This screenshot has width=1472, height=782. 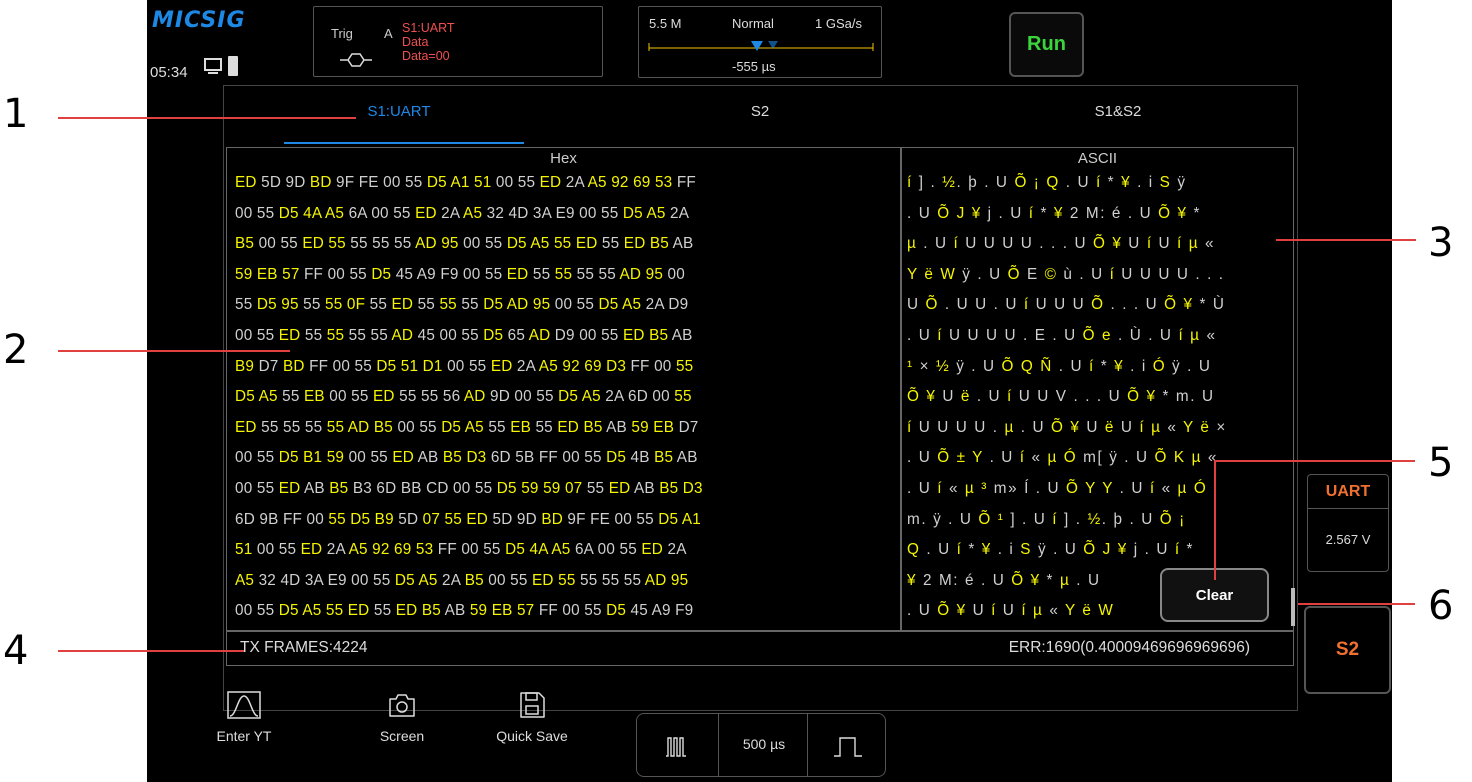 I want to click on zoom-out-timebase-icon, so click(x=677, y=746).